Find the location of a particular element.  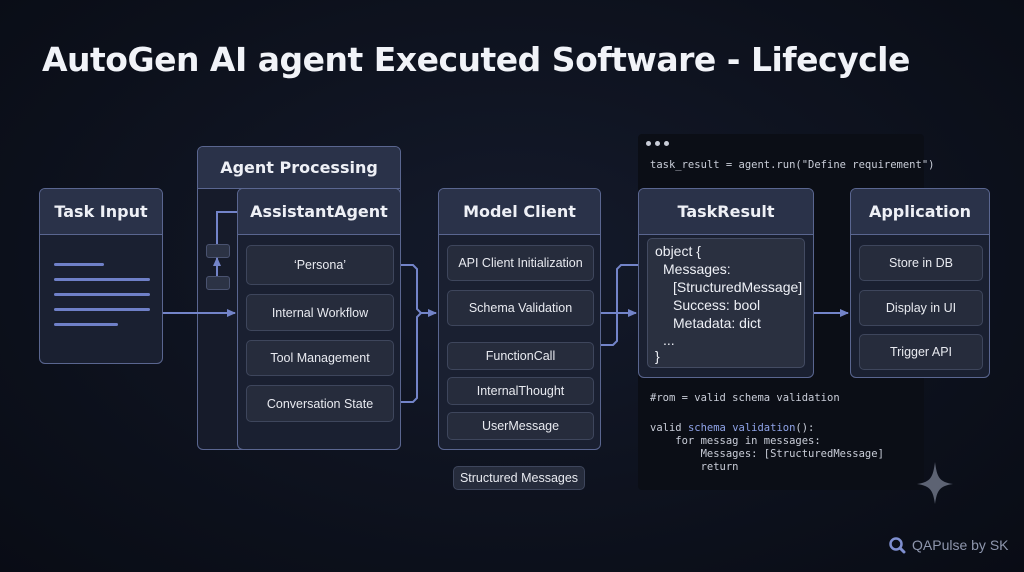

schema-validation-item: Schema Validation is located at coordinates (520, 308).